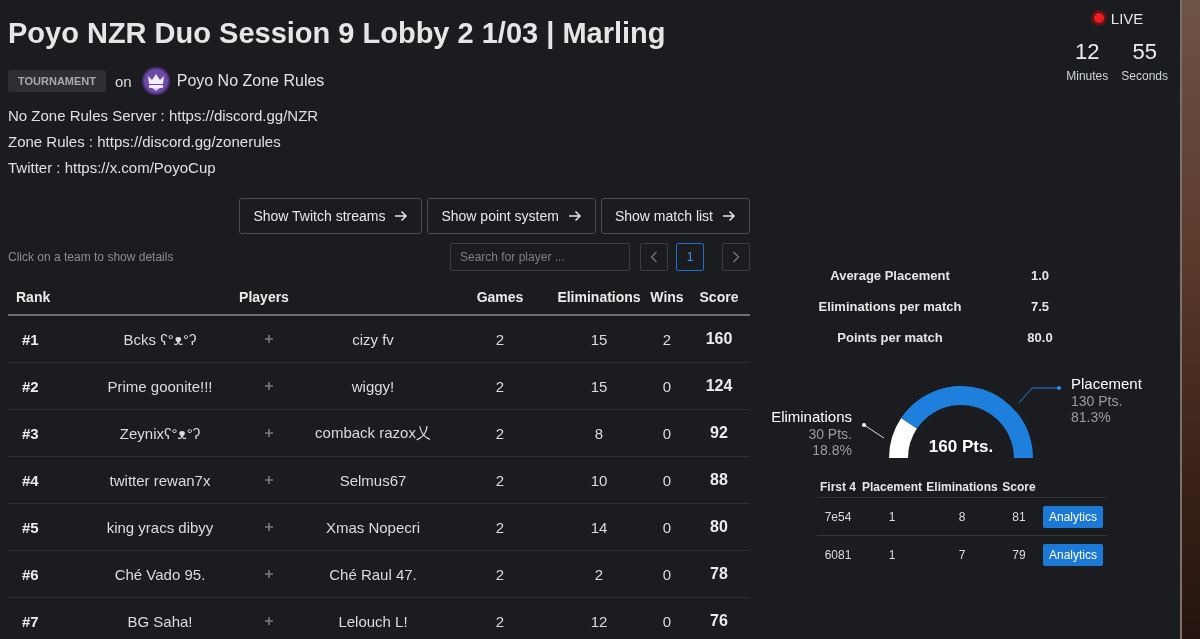 Image resolution: width=1200 pixels, height=639 pixels. What do you see at coordinates (892, 487) in the screenshot?
I see `column-header: Placement` at bounding box center [892, 487].